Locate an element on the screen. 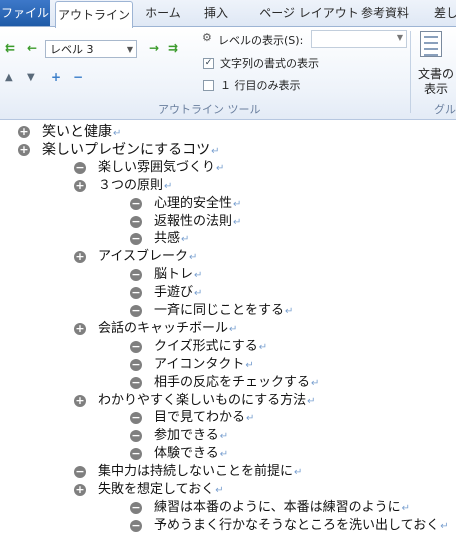  promote-icon: ← is located at coordinates (32, 48).